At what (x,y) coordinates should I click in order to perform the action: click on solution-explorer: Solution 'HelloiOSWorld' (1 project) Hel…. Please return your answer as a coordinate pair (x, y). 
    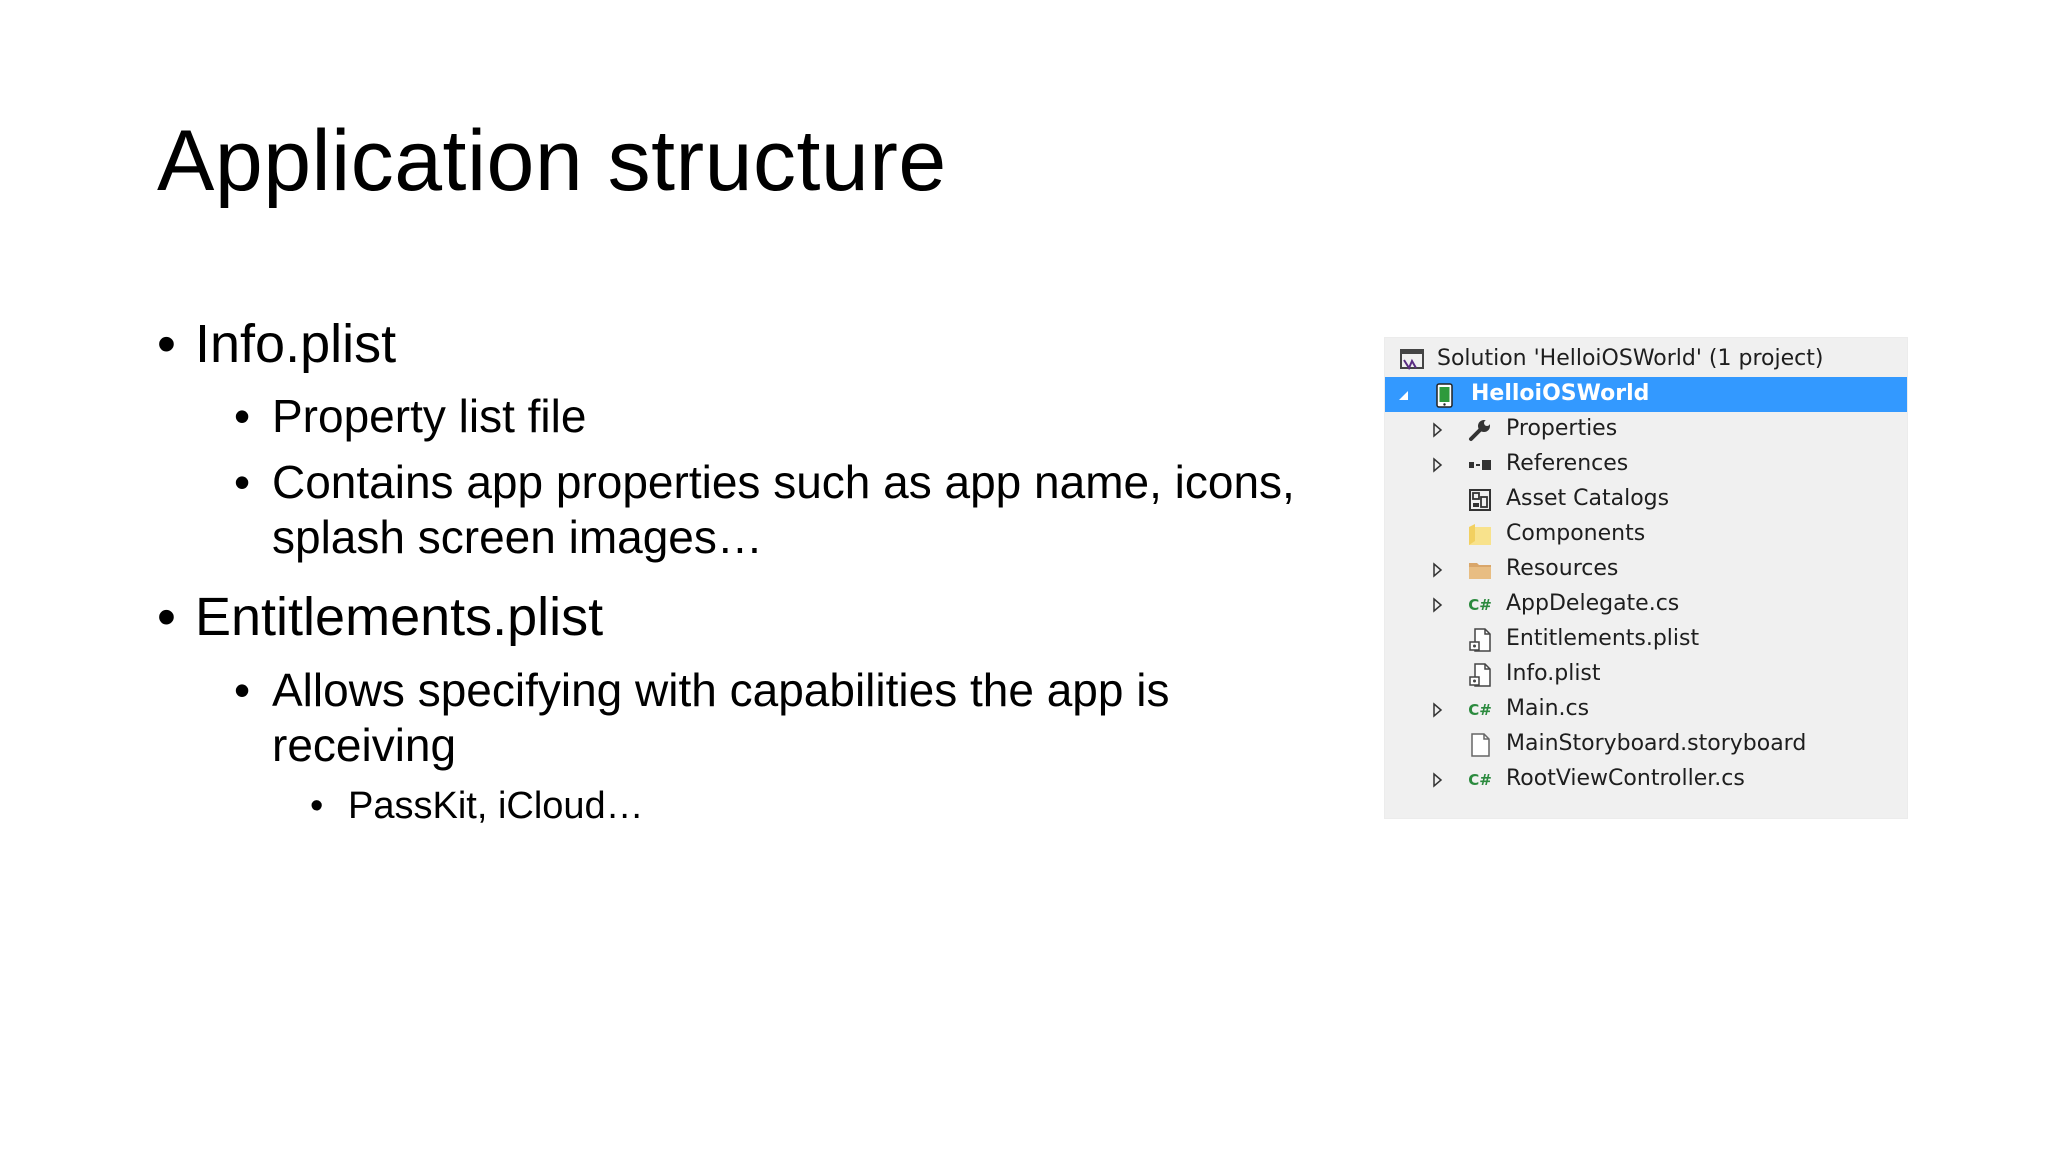
    Looking at the image, I should click on (1646, 578).